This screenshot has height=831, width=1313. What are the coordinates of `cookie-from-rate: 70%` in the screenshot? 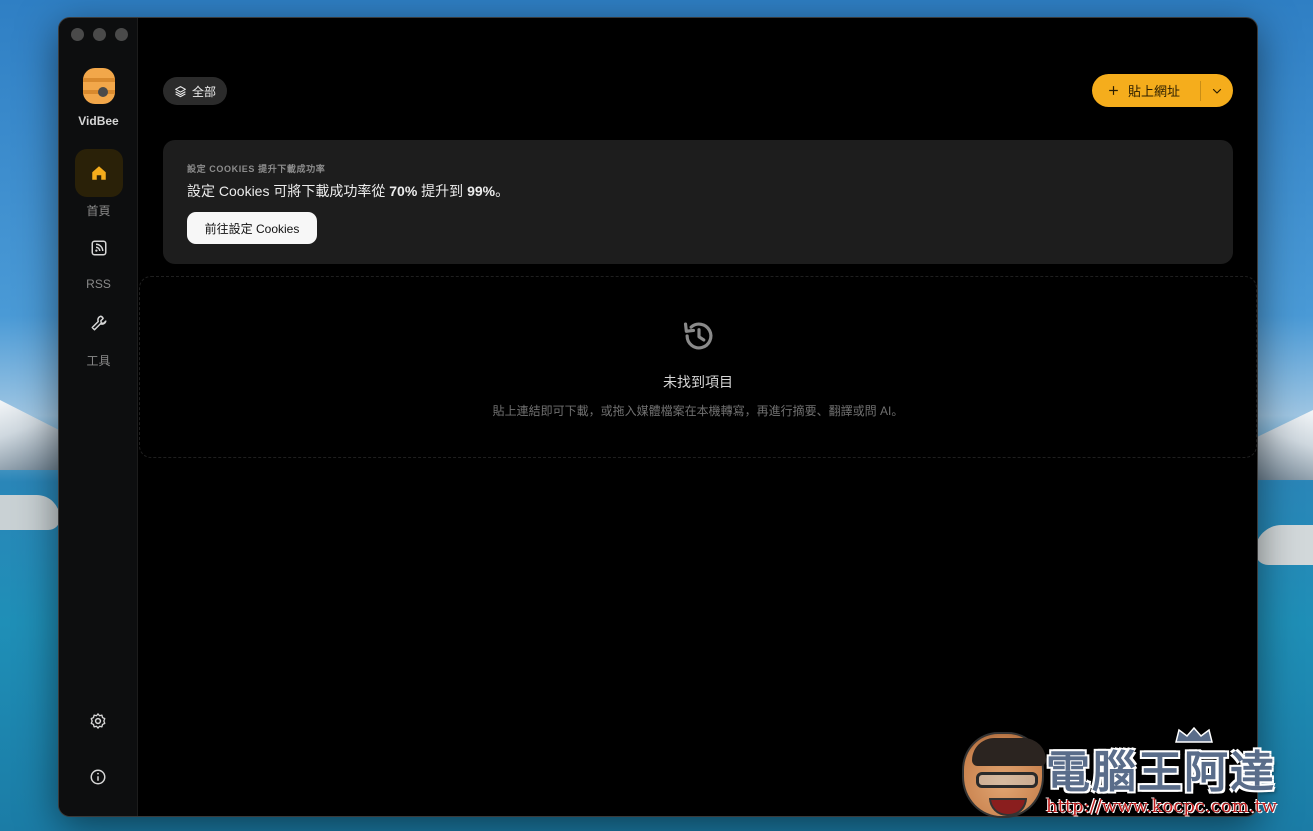 It's located at (403, 191).